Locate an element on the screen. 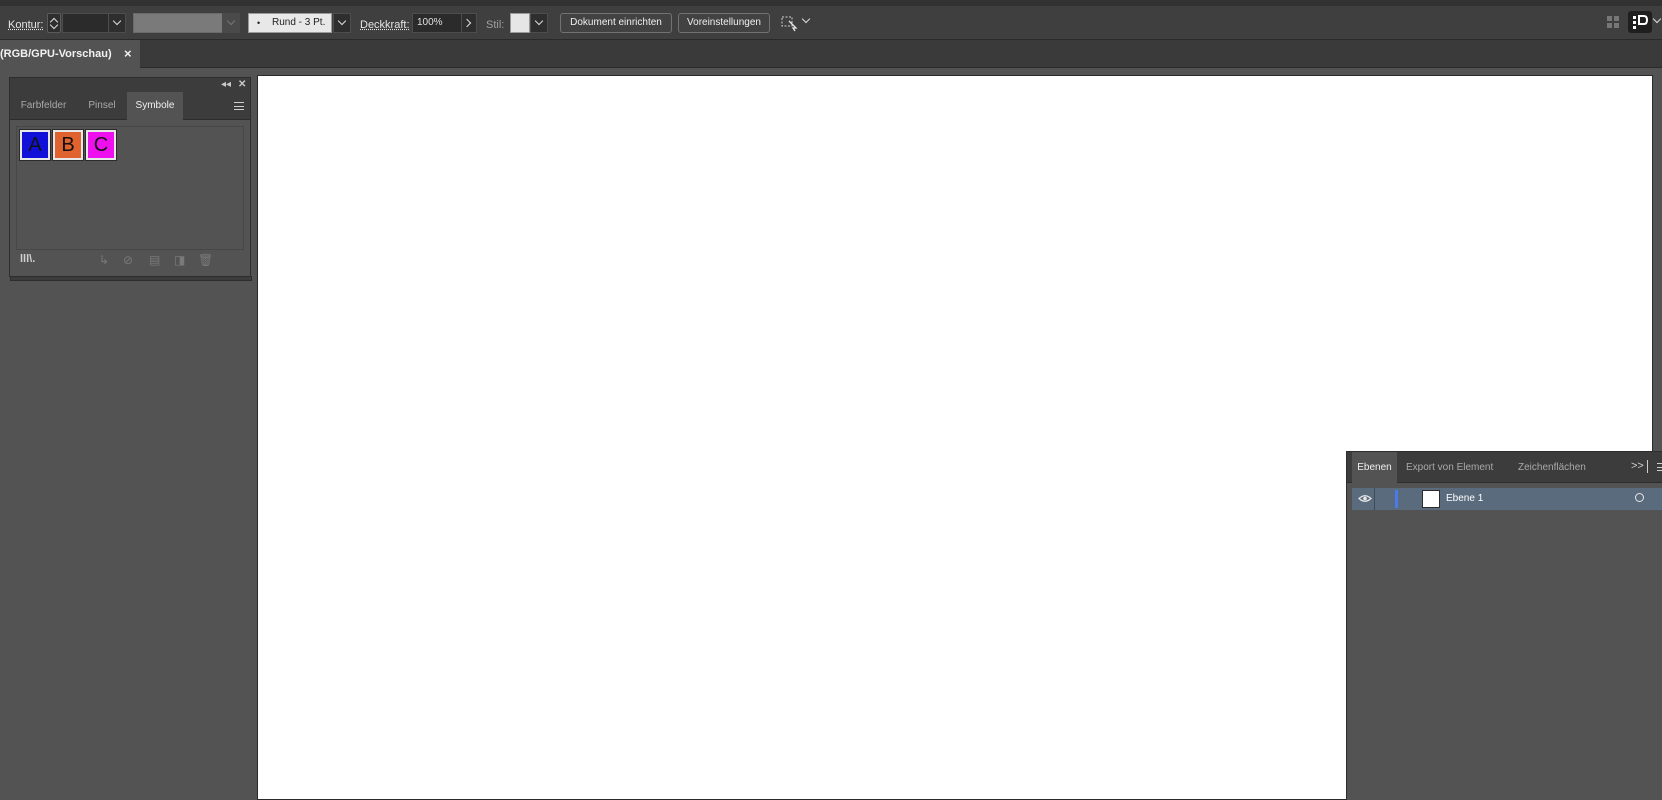 This screenshot has width=1662, height=800. stil-label: Stil: is located at coordinates (495, 25).